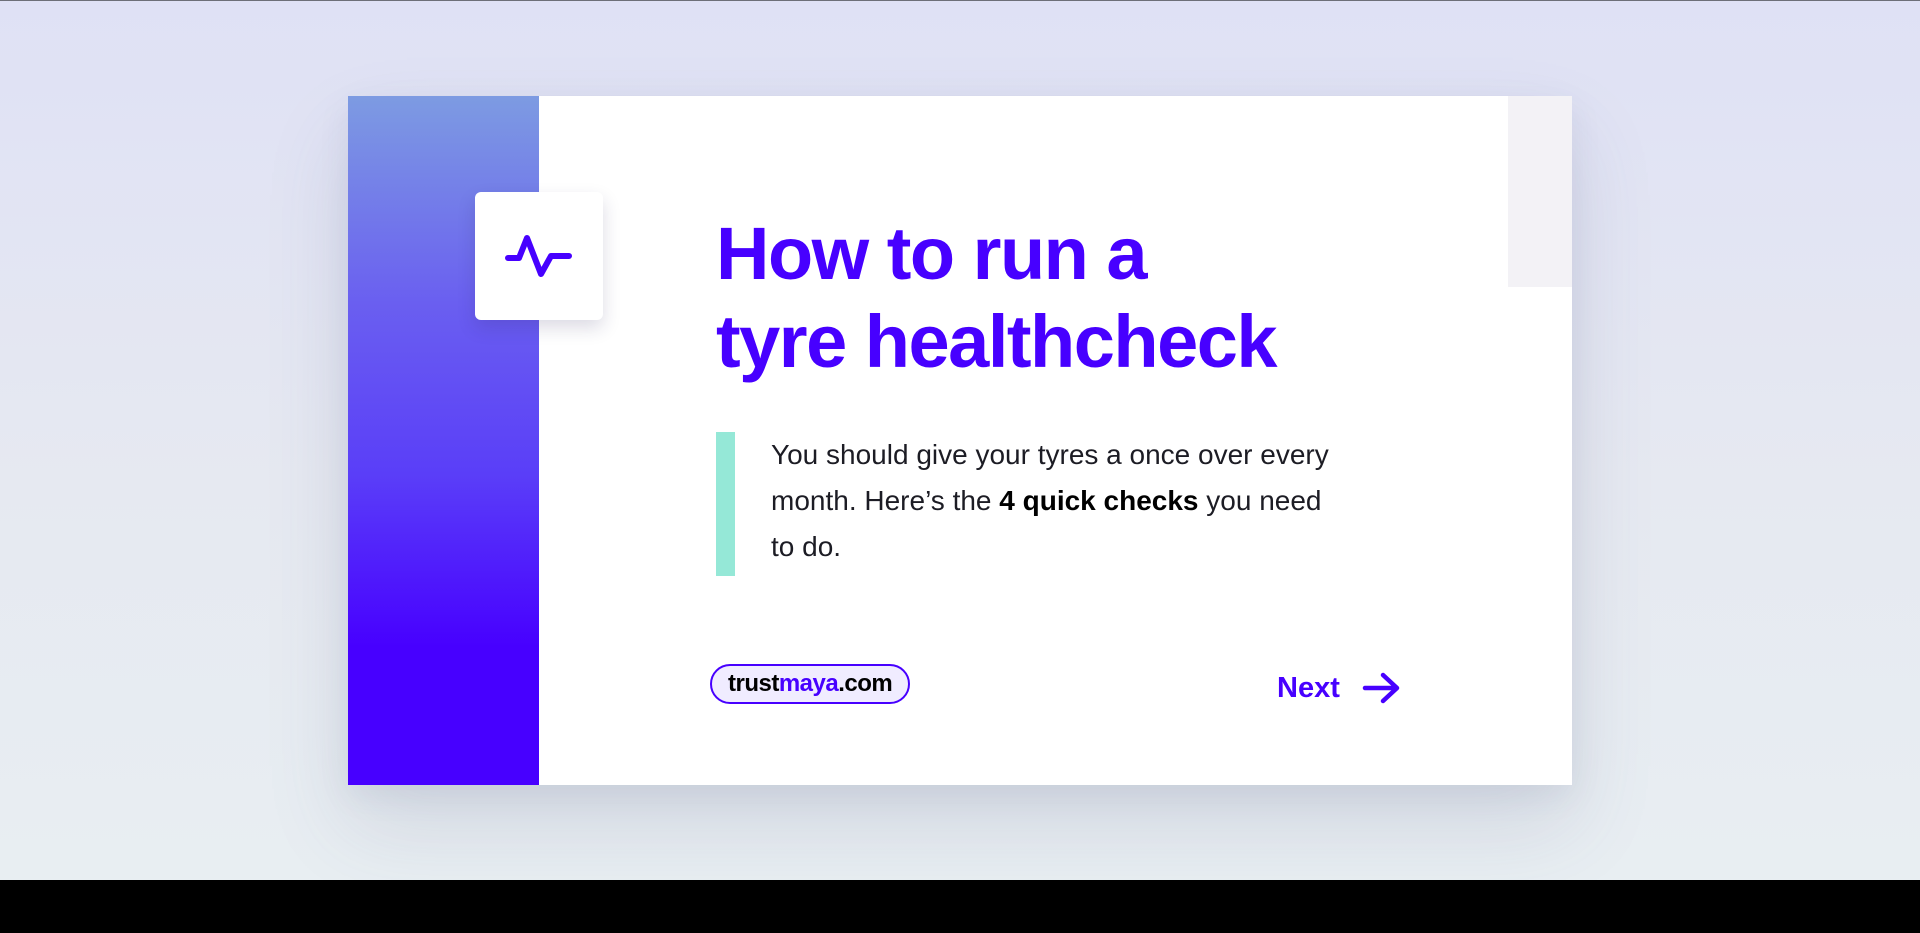 The image size is (1920, 933). What do you see at coordinates (1540, 191) in the screenshot?
I see `corner-tab` at bounding box center [1540, 191].